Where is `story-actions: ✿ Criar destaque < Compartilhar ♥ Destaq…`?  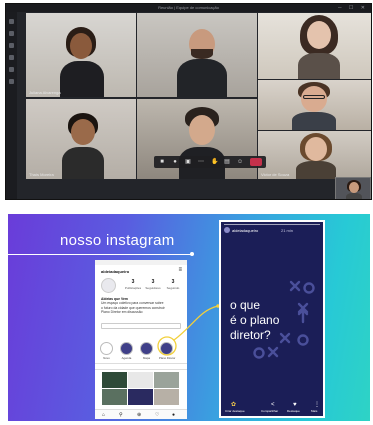
story-actions: ✿ Criar destaque < Compartilhar ♥ Destaq… is located at coordinates (272, 405).